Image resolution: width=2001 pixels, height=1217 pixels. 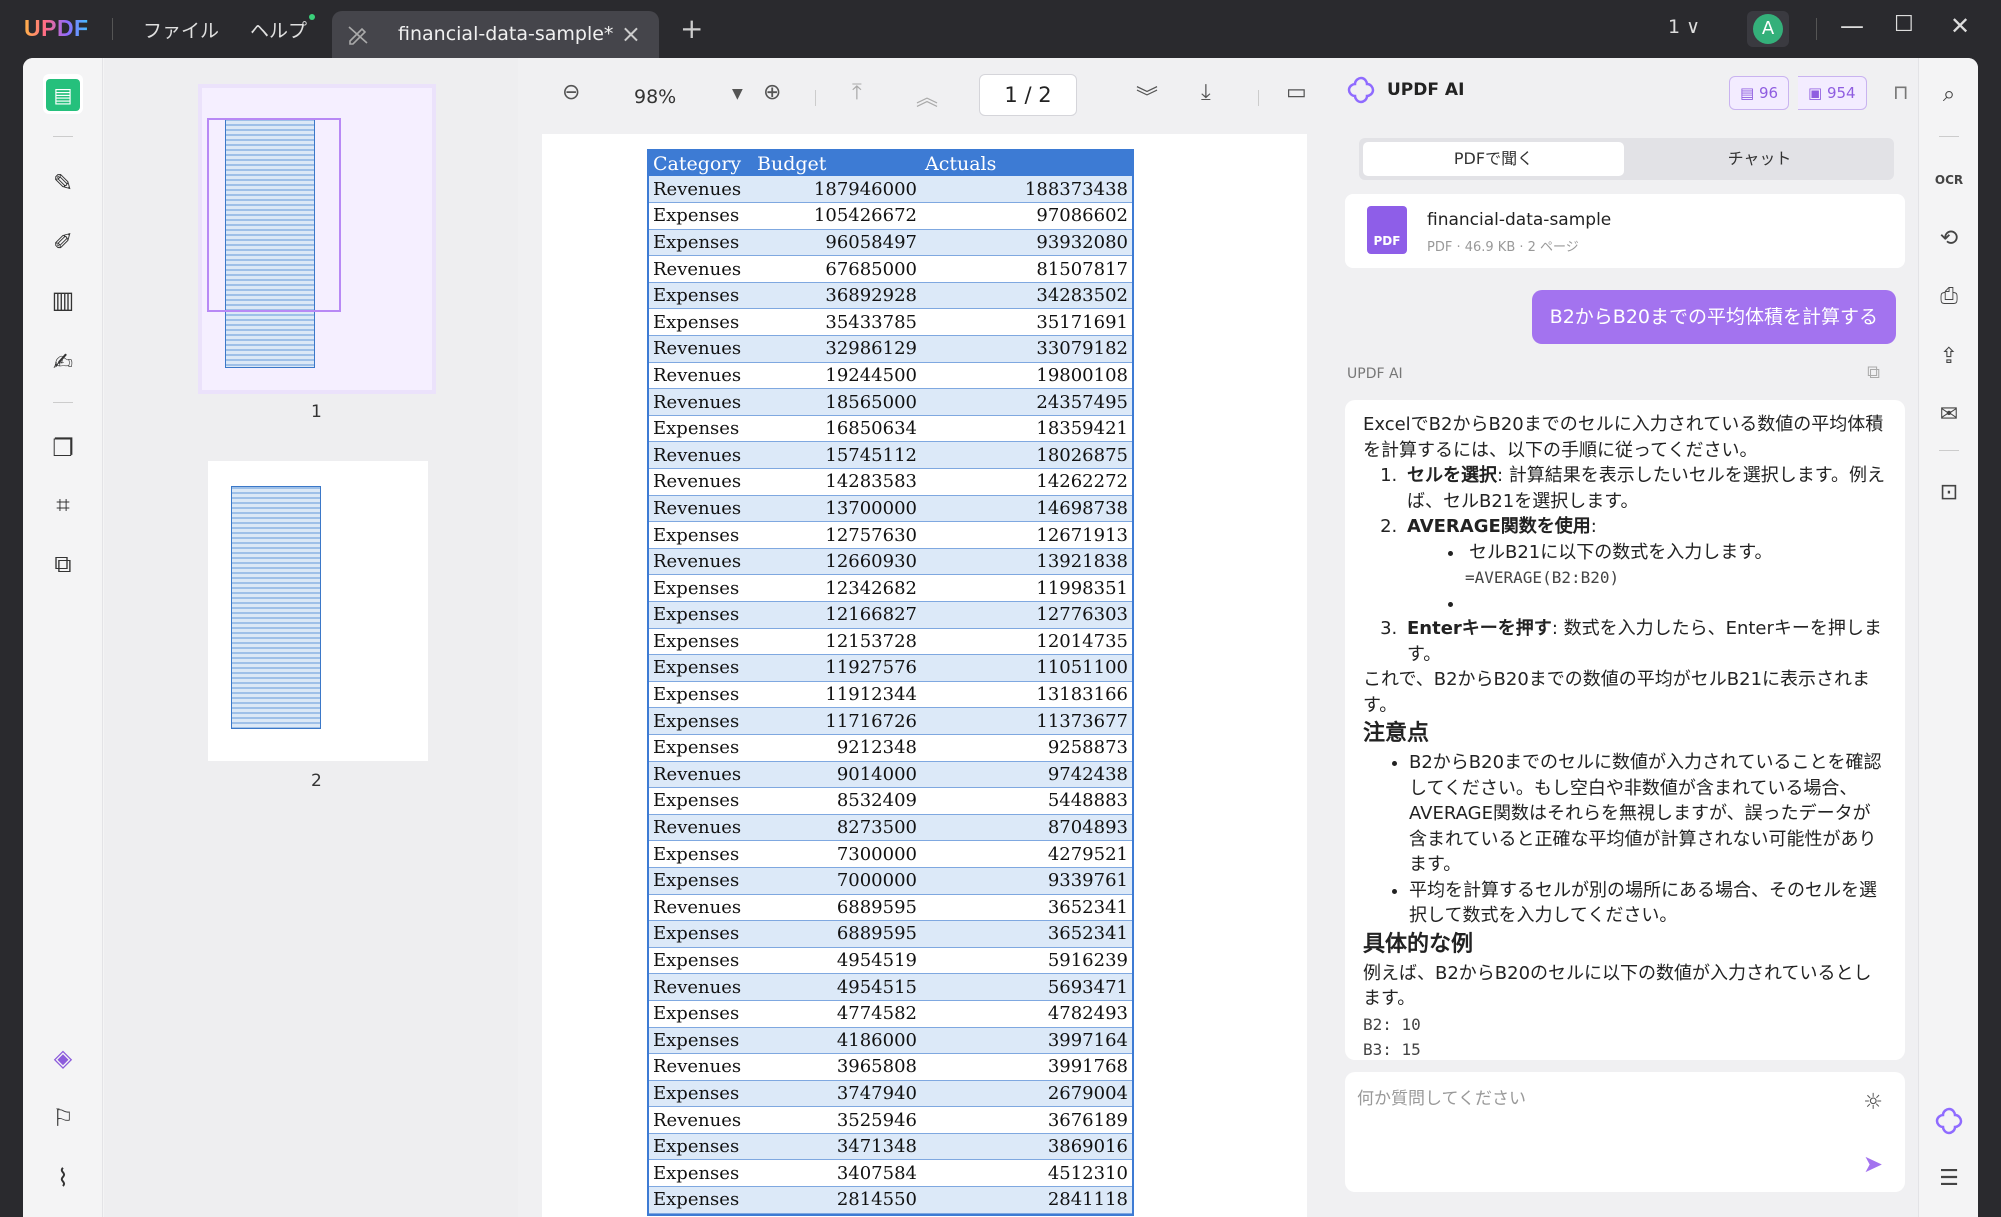 What do you see at coordinates (1519, 220) in the screenshot?
I see `file-name: financial-data-sample` at bounding box center [1519, 220].